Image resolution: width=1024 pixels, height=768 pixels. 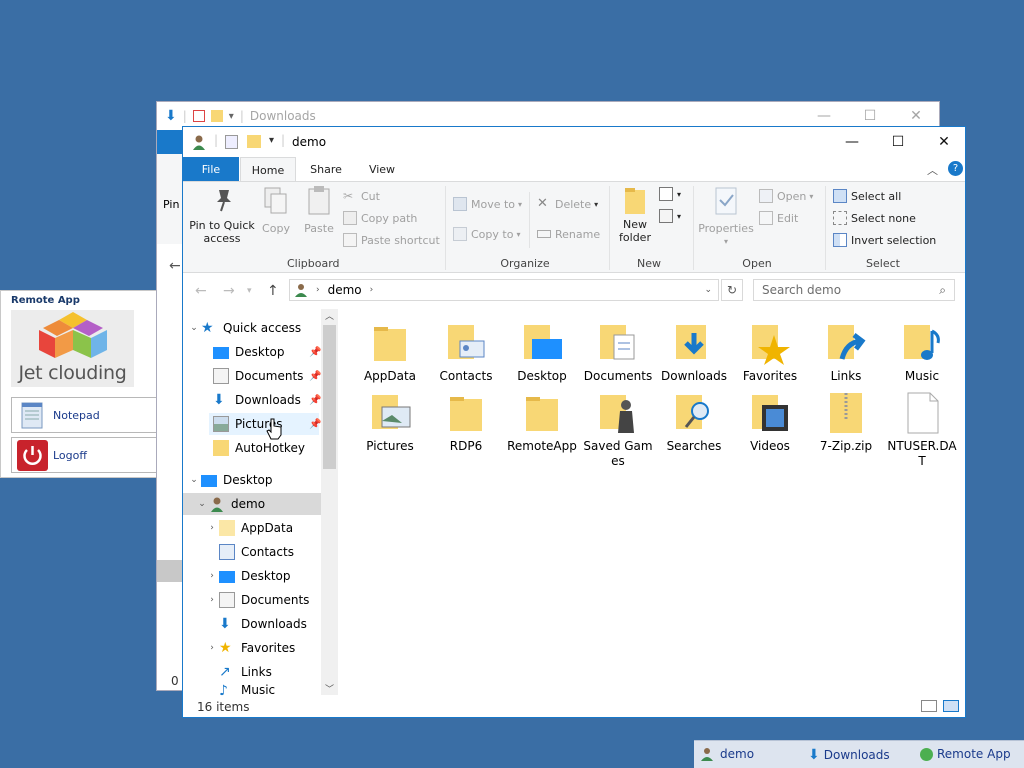 What do you see at coordinates (390, 351) in the screenshot?
I see `file-item: AppData` at bounding box center [390, 351].